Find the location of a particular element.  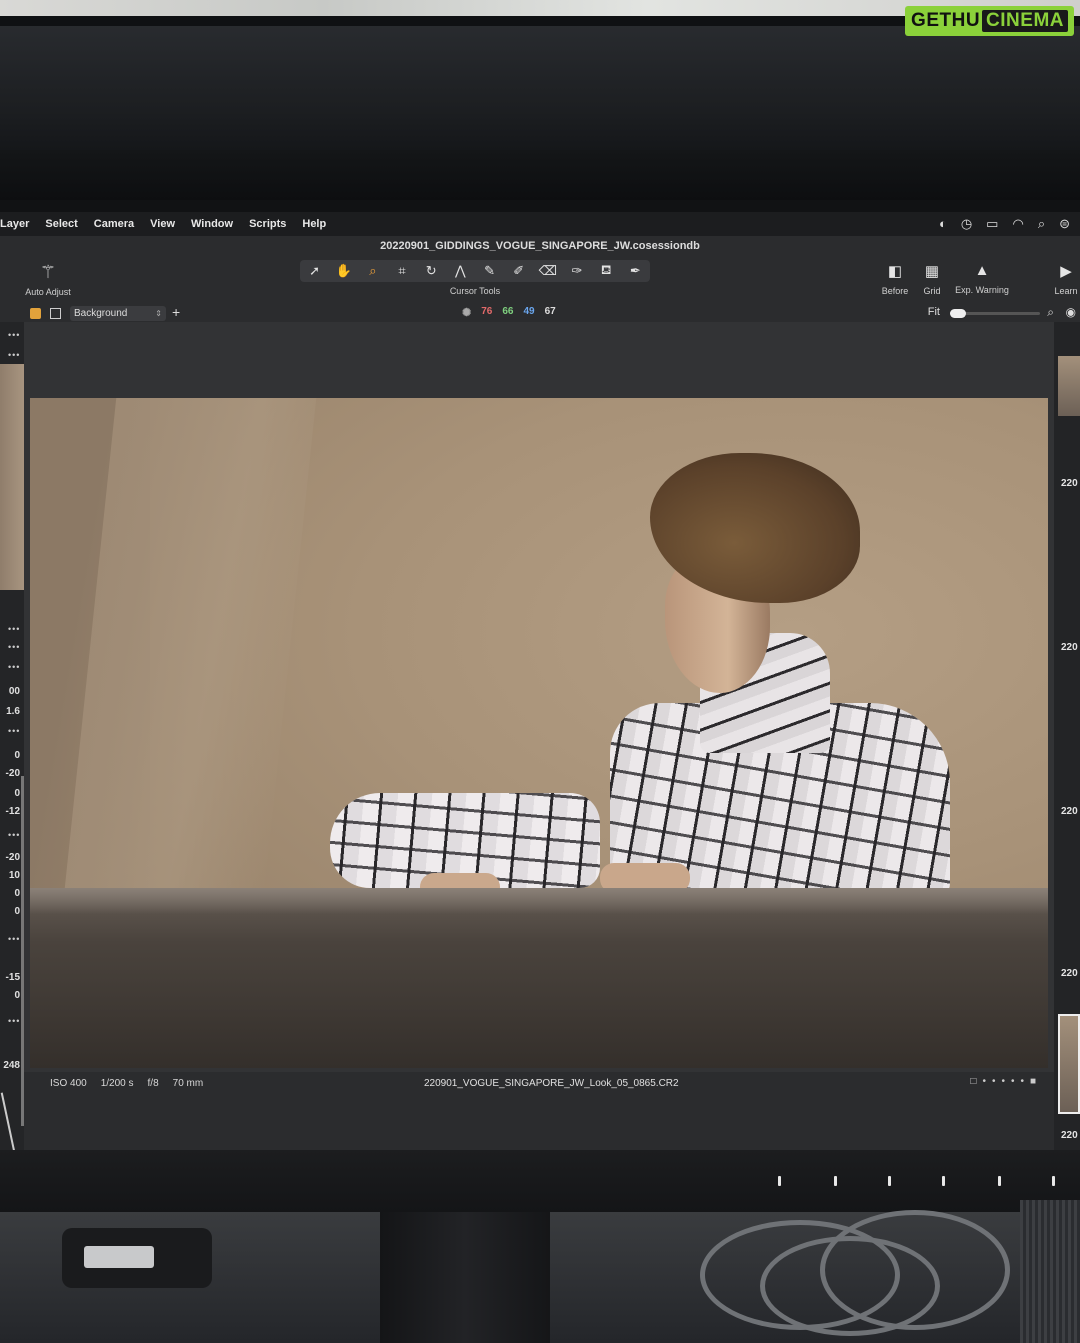

before-button: ◧ Before is located at coordinates (895, 279).